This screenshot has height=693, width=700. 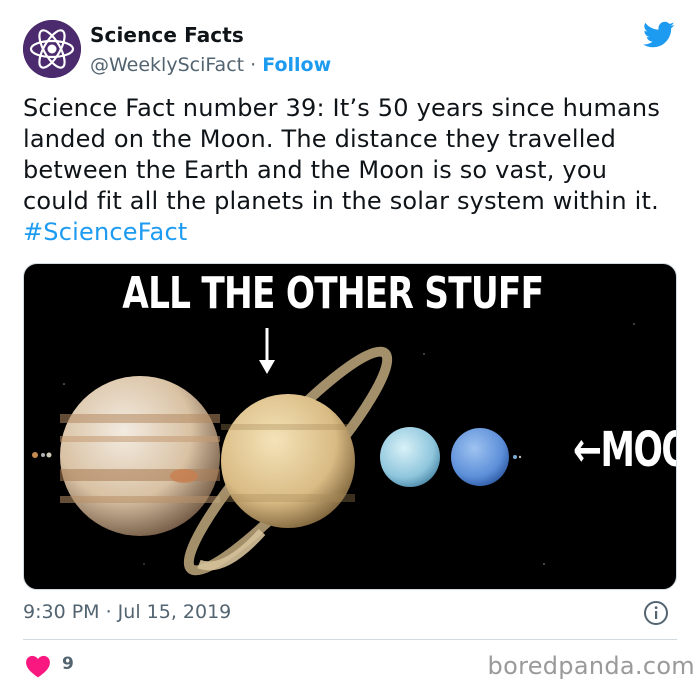 What do you see at coordinates (350, 639) in the screenshot?
I see `footer-divider` at bounding box center [350, 639].